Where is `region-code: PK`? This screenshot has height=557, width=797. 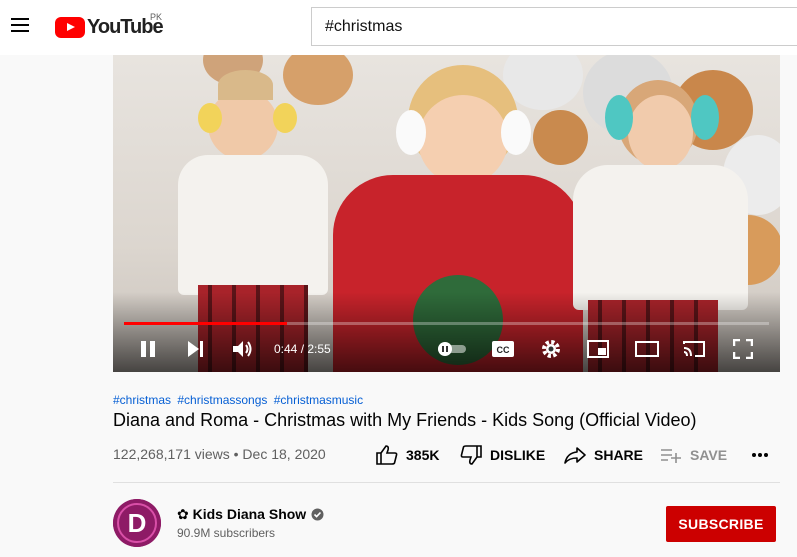
region-code: PK is located at coordinates (156, 17).